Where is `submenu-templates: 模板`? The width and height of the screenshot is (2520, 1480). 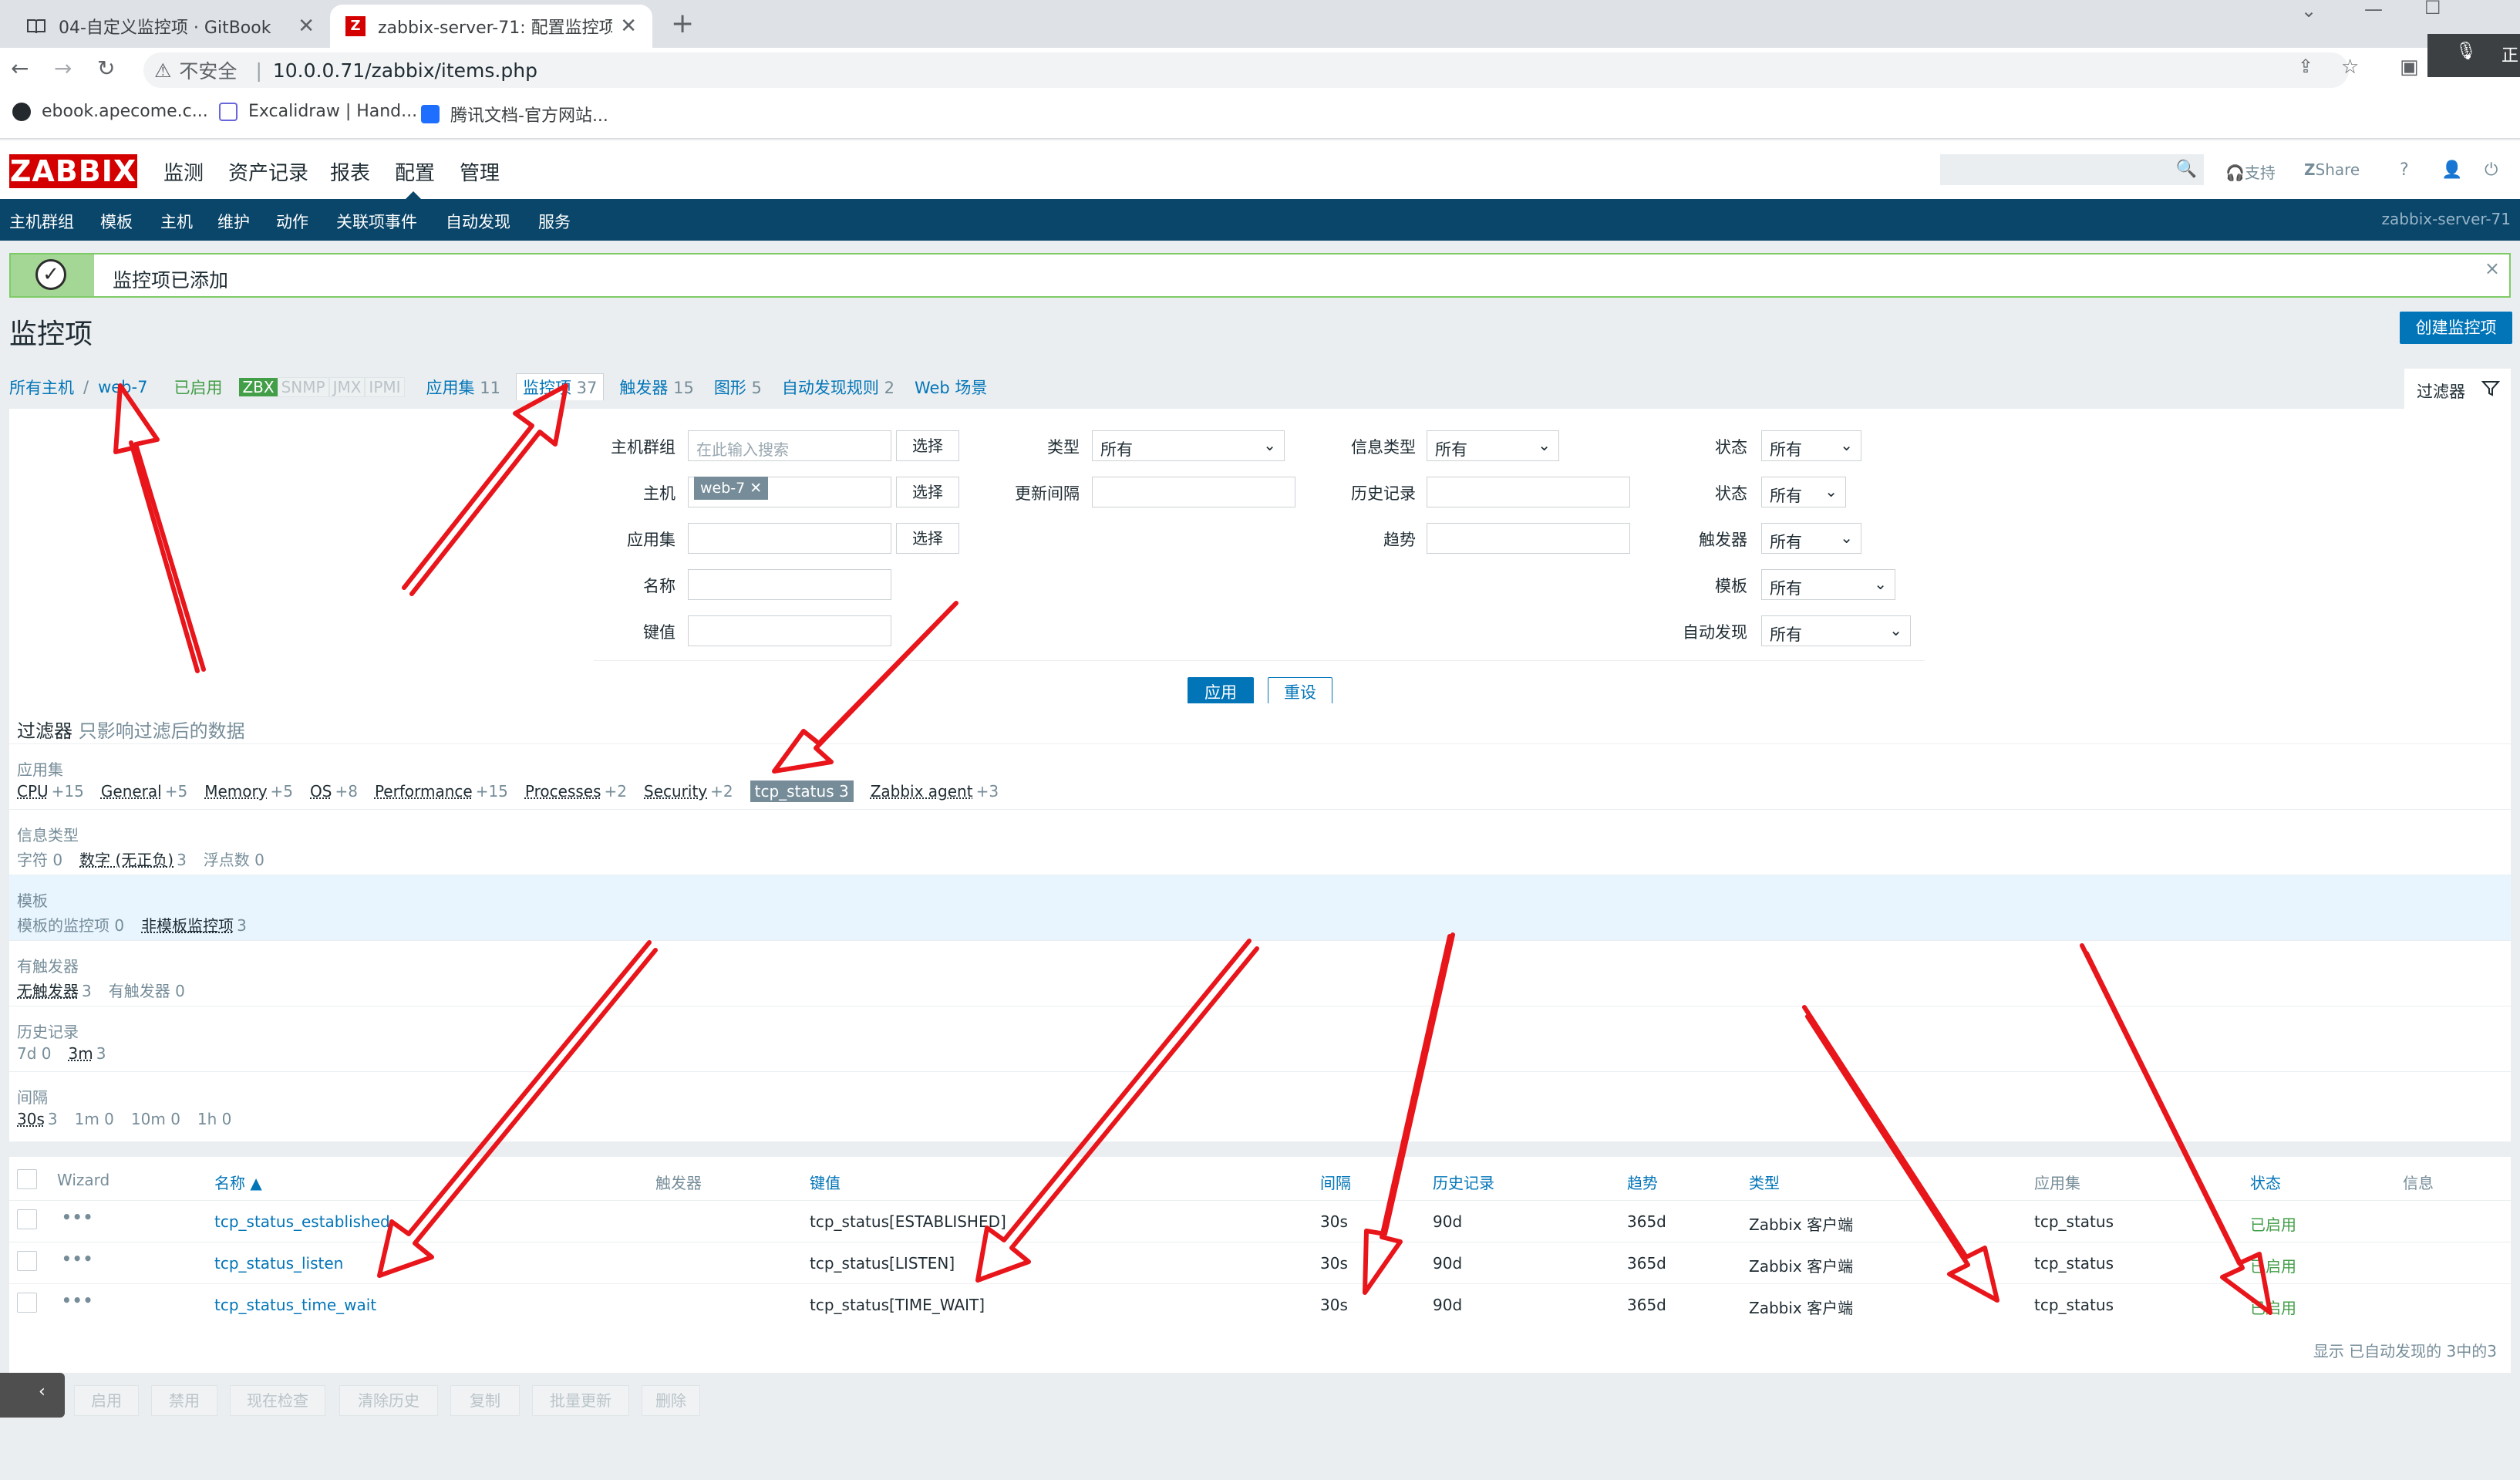 submenu-templates: 模板 is located at coordinates (116, 221).